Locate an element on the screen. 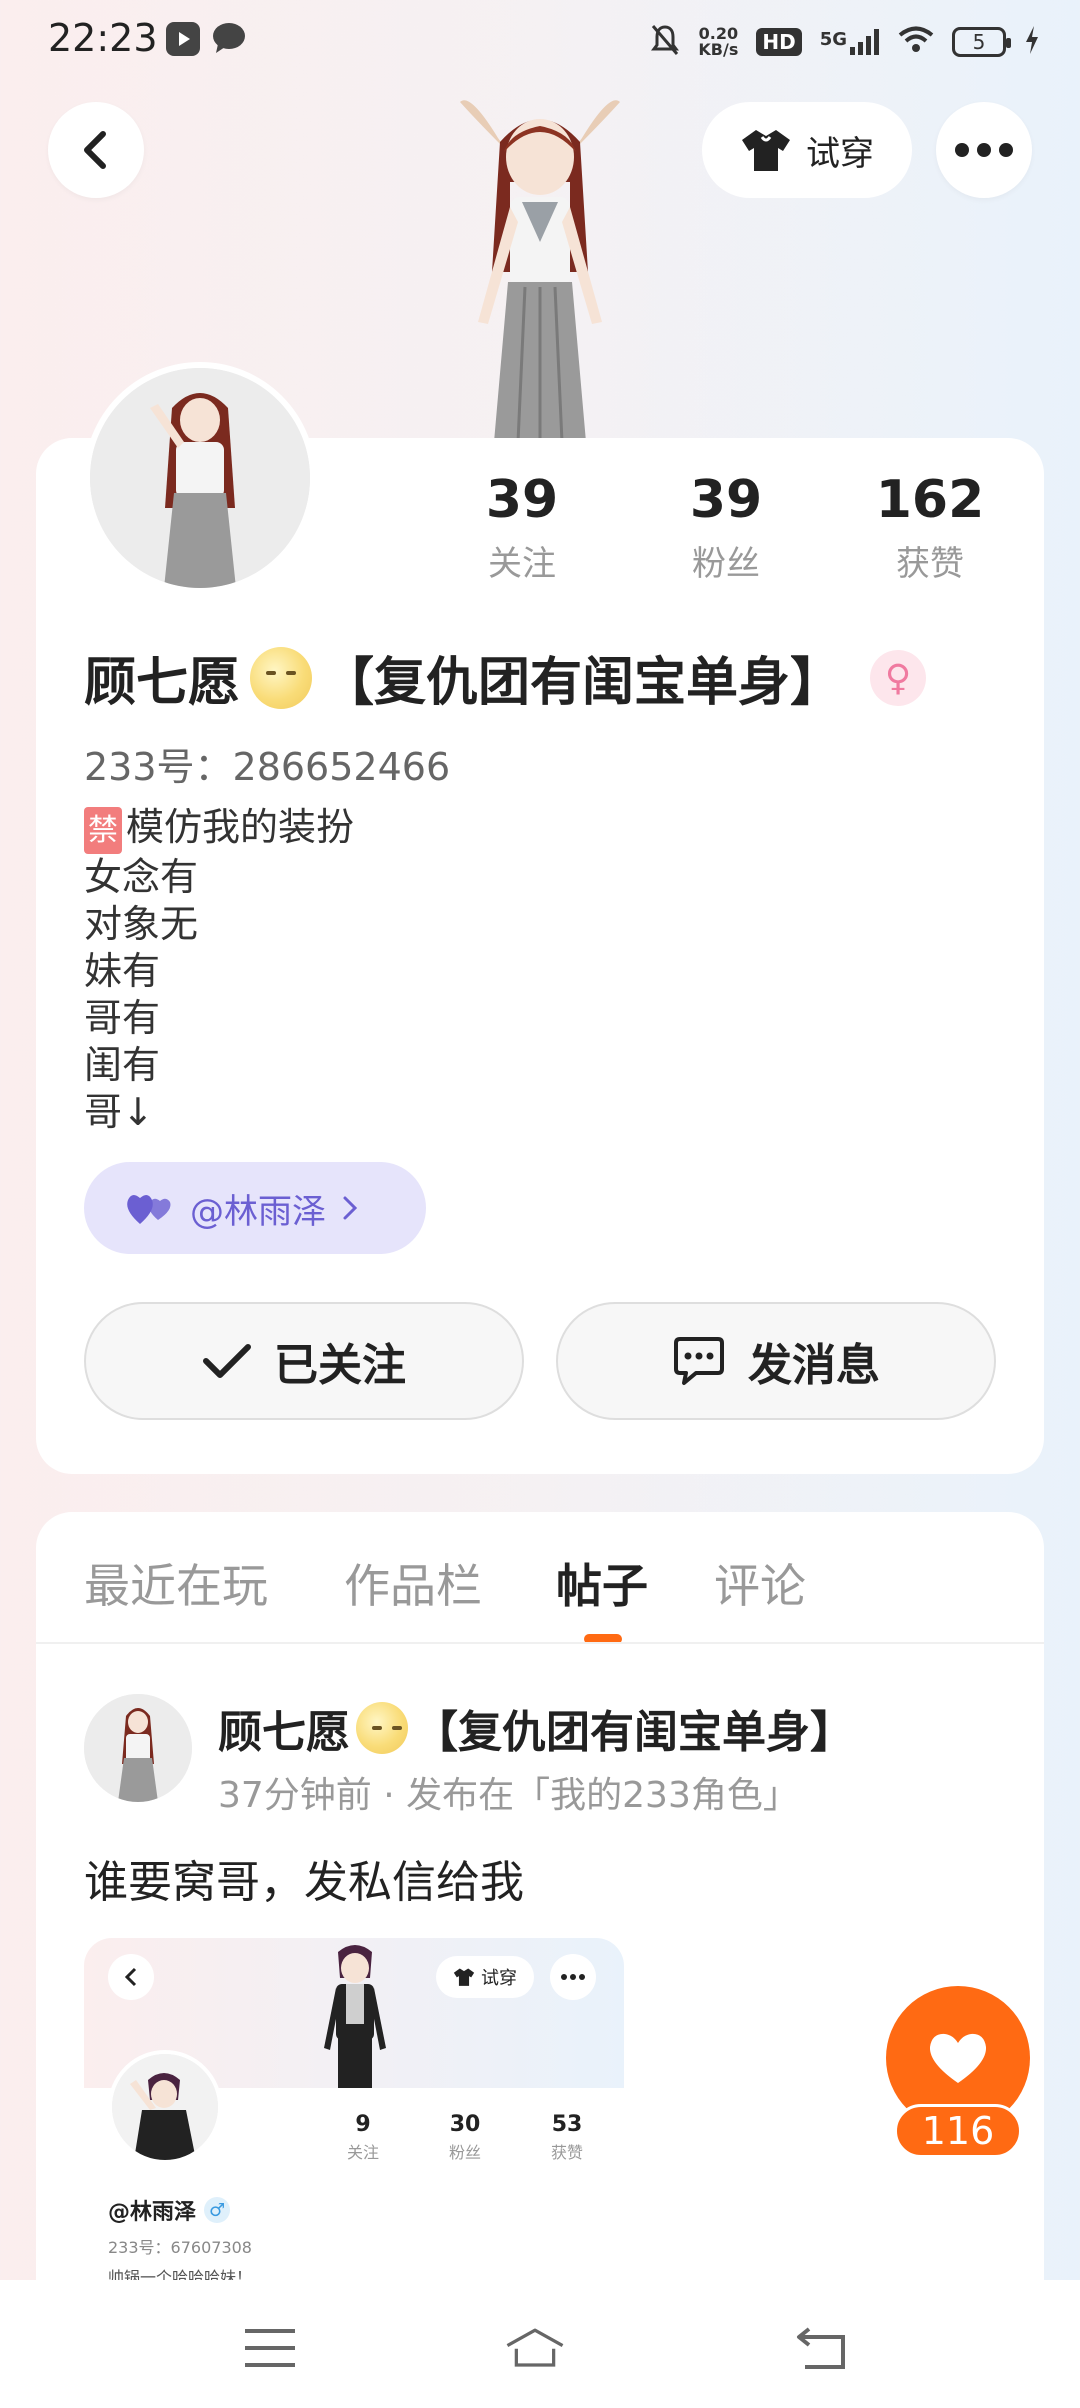  message-icon is located at coordinates (699, 1361).